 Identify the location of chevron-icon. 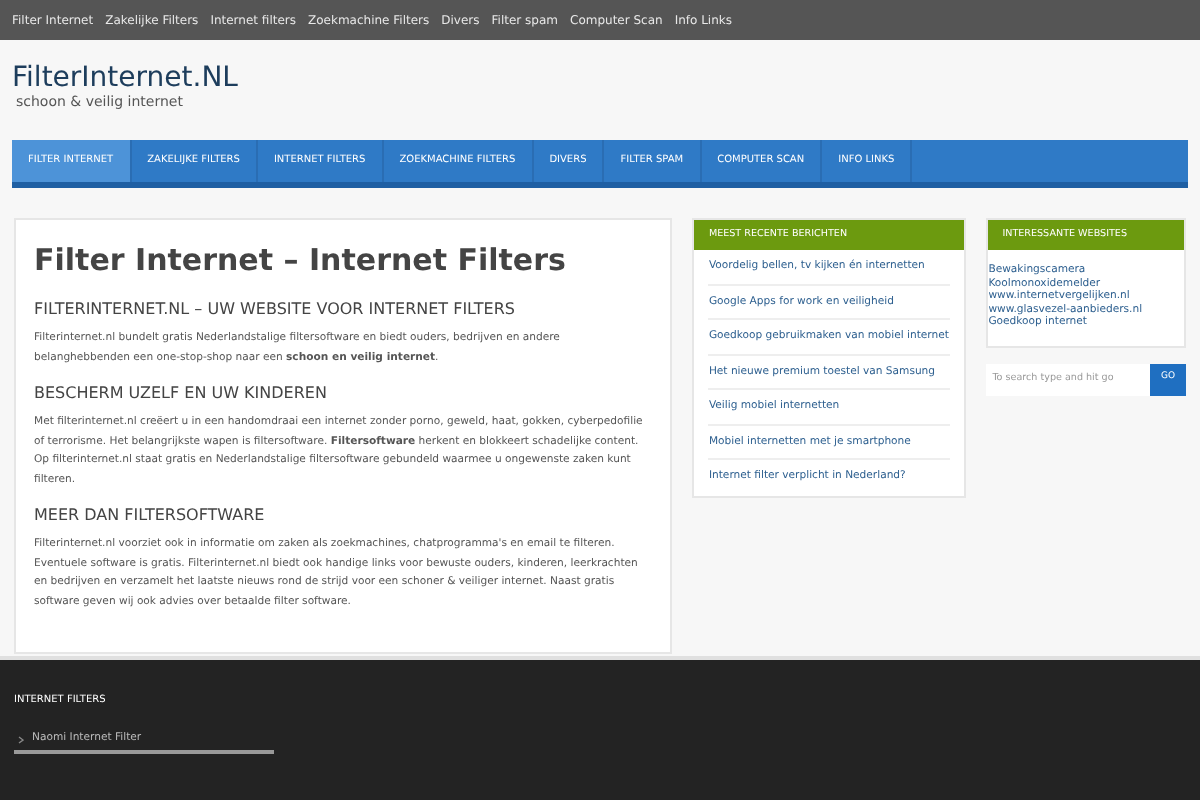
(21, 739).